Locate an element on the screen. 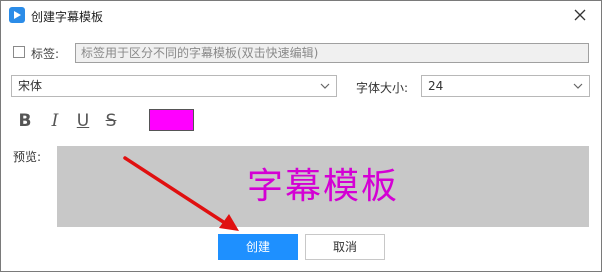 This screenshot has height=272, width=602. preview-label: 预览: is located at coordinates (27, 157).